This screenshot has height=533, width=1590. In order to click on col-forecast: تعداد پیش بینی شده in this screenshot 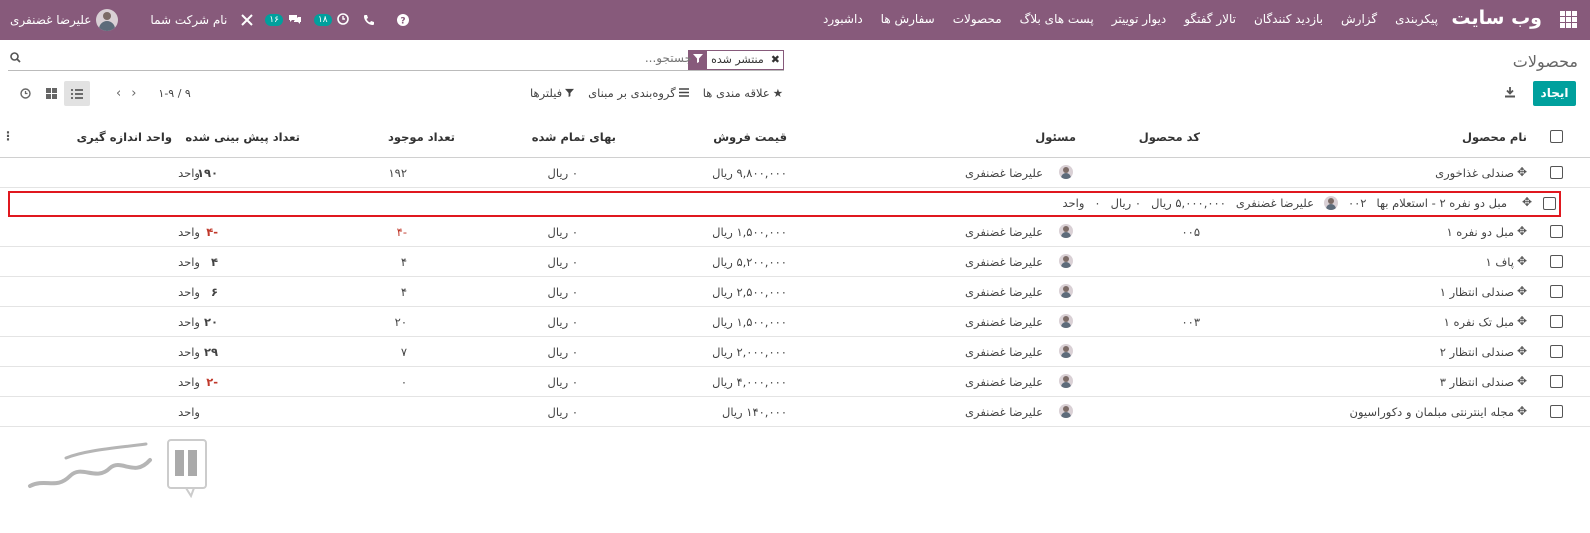, I will do `click(242, 137)`.